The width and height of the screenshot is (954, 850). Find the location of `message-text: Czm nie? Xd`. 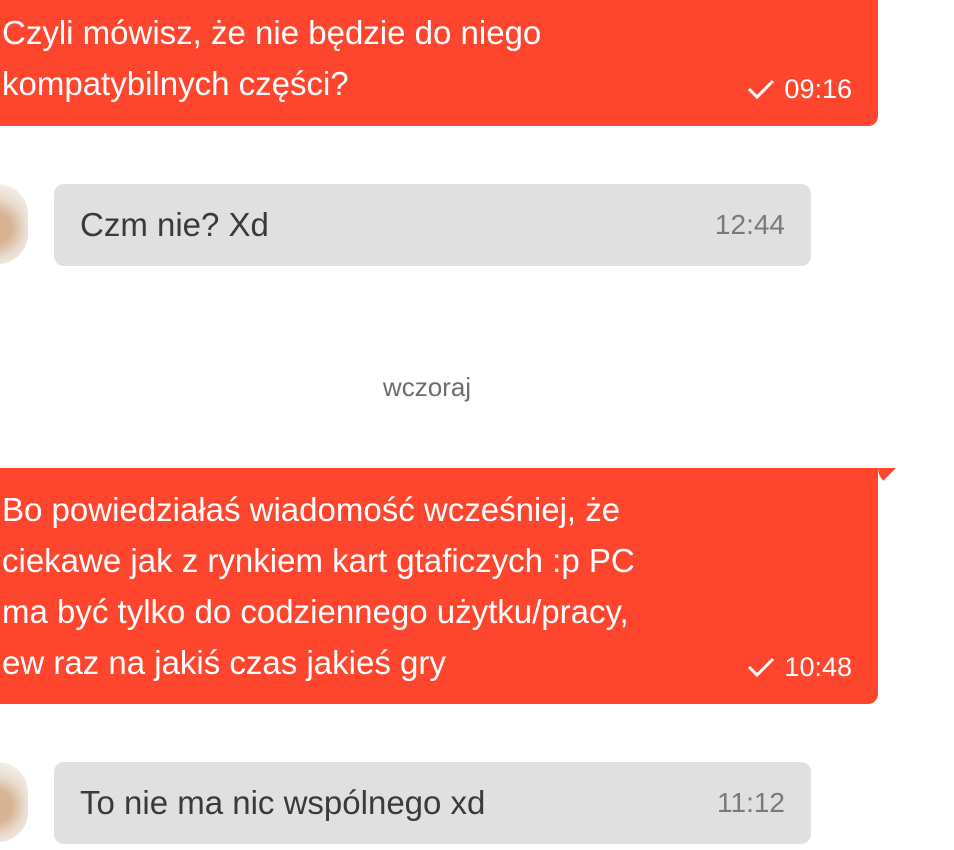

message-text: Czm nie? Xd is located at coordinates (174, 224).